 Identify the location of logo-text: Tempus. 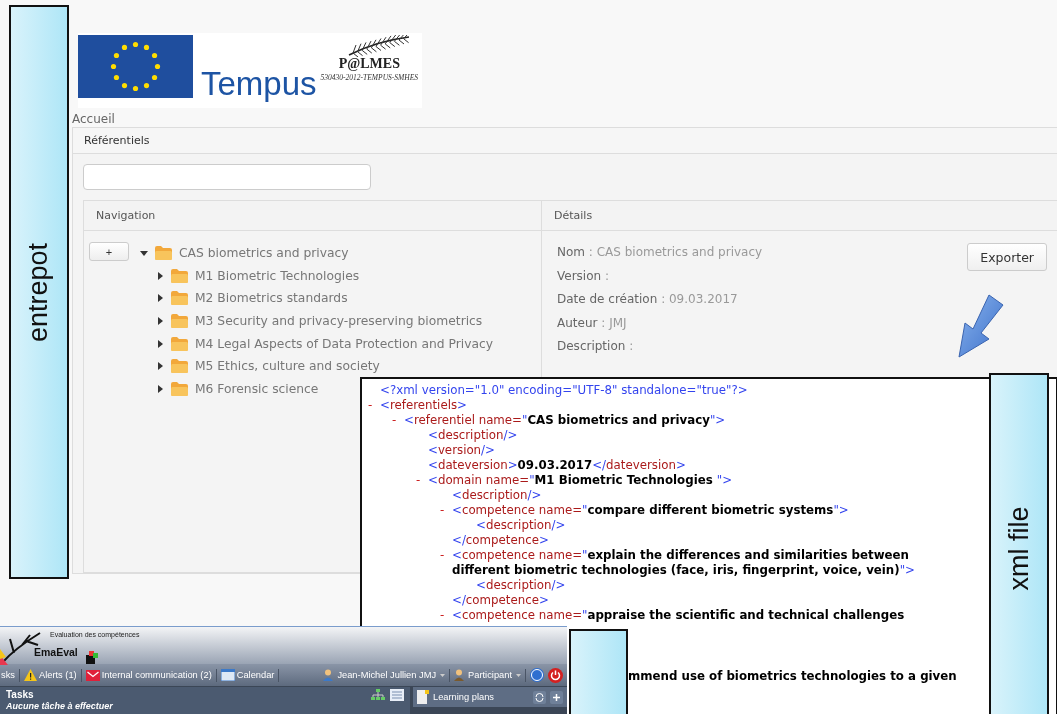
(259, 84).